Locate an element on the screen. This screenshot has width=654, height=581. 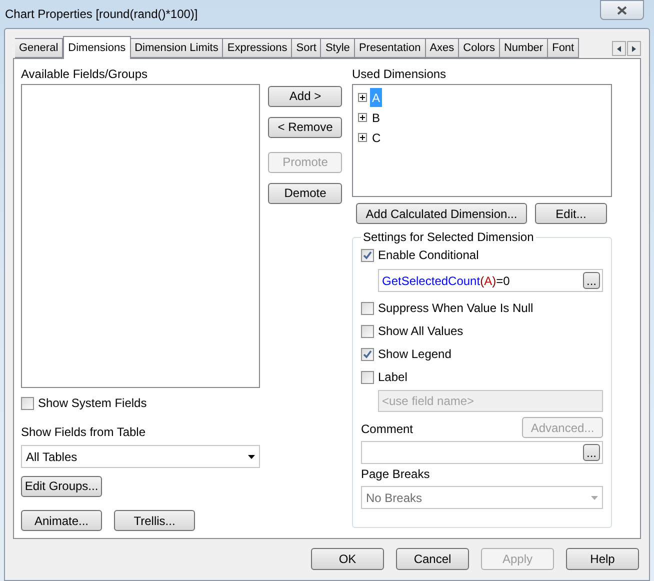
tab: Number is located at coordinates (524, 48).